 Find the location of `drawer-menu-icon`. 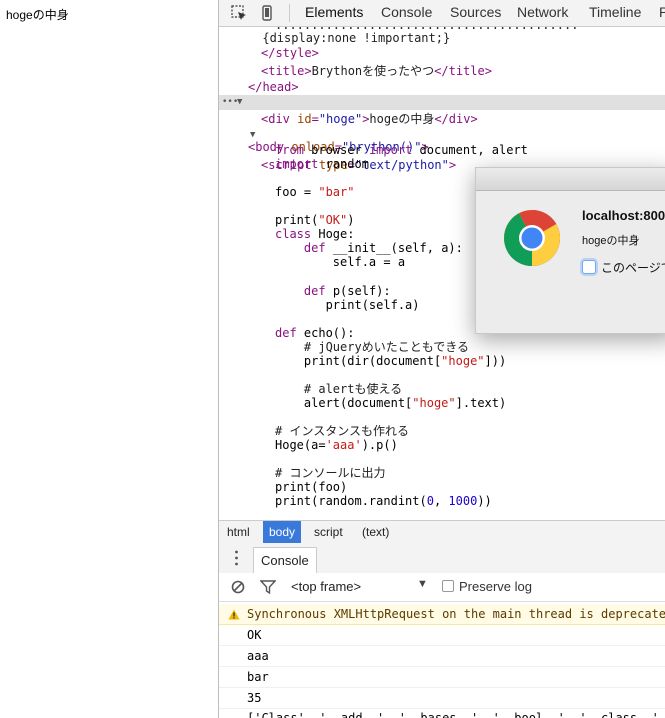

drawer-menu-icon is located at coordinates (236, 558).